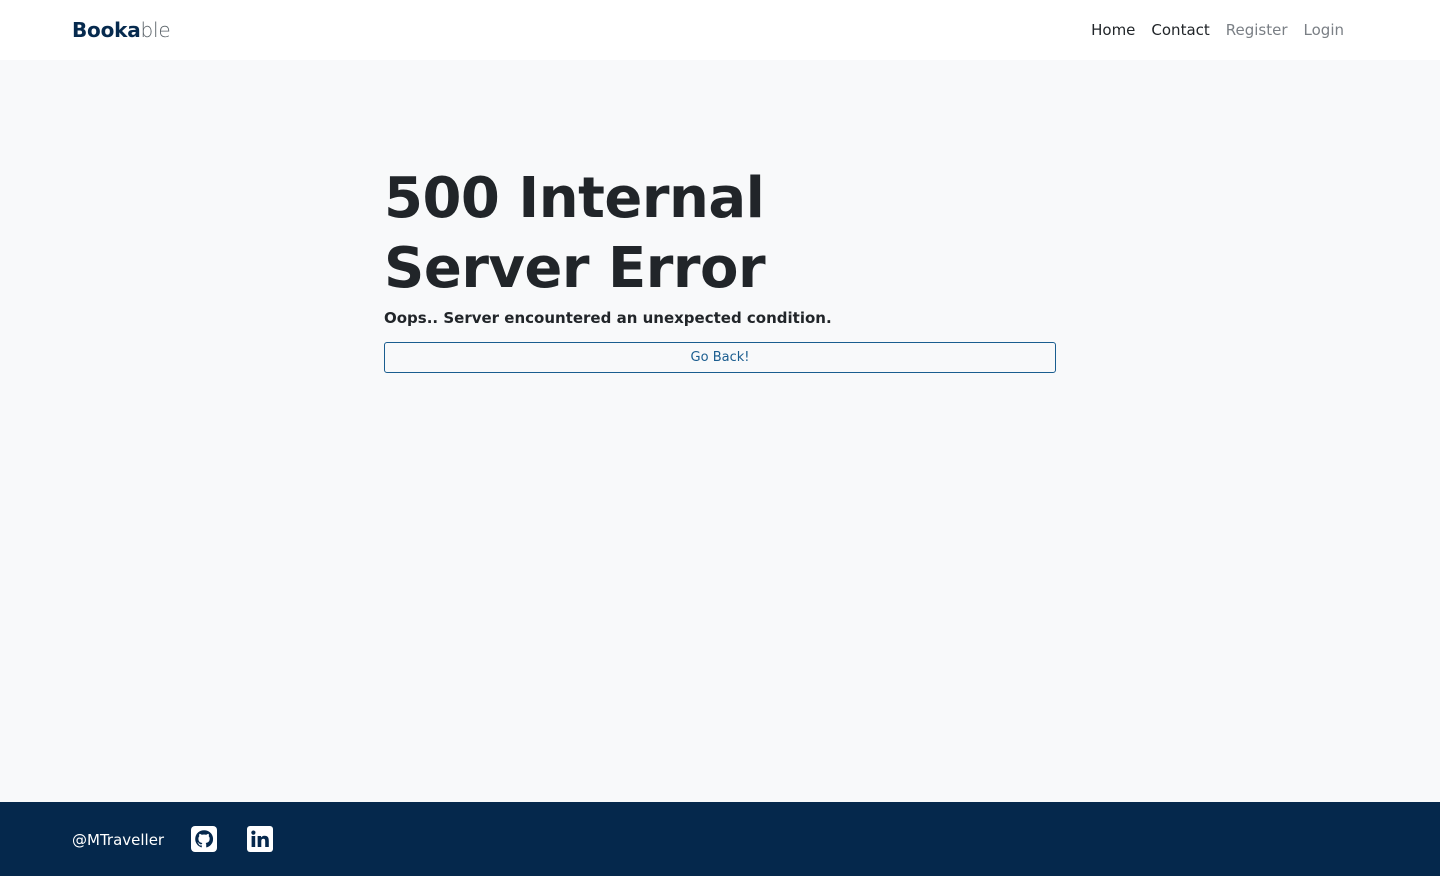  What do you see at coordinates (1324, 30) in the screenshot?
I see `nav-link-login: Login` at bounding box center [1324, 30].